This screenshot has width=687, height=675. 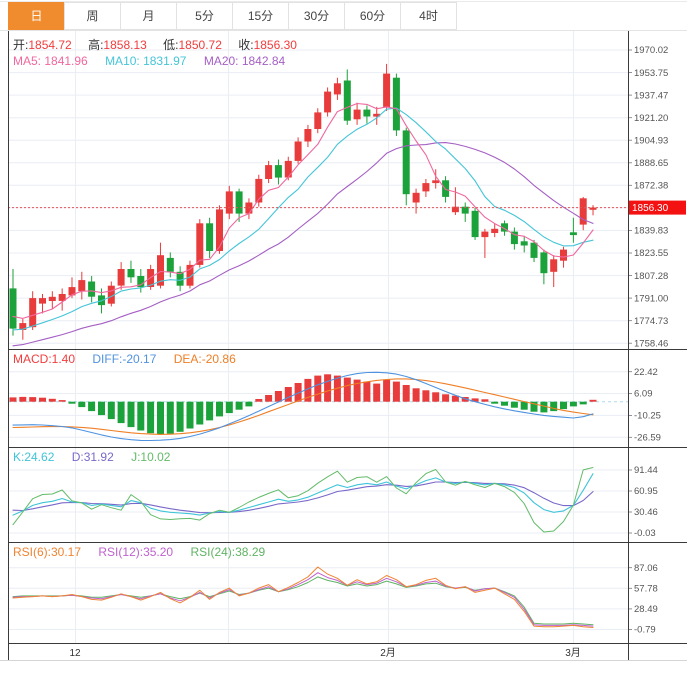 I want to click on kdj-legend: K:24.62 D:31.92 J:10.02, so click(x=98, y=457).